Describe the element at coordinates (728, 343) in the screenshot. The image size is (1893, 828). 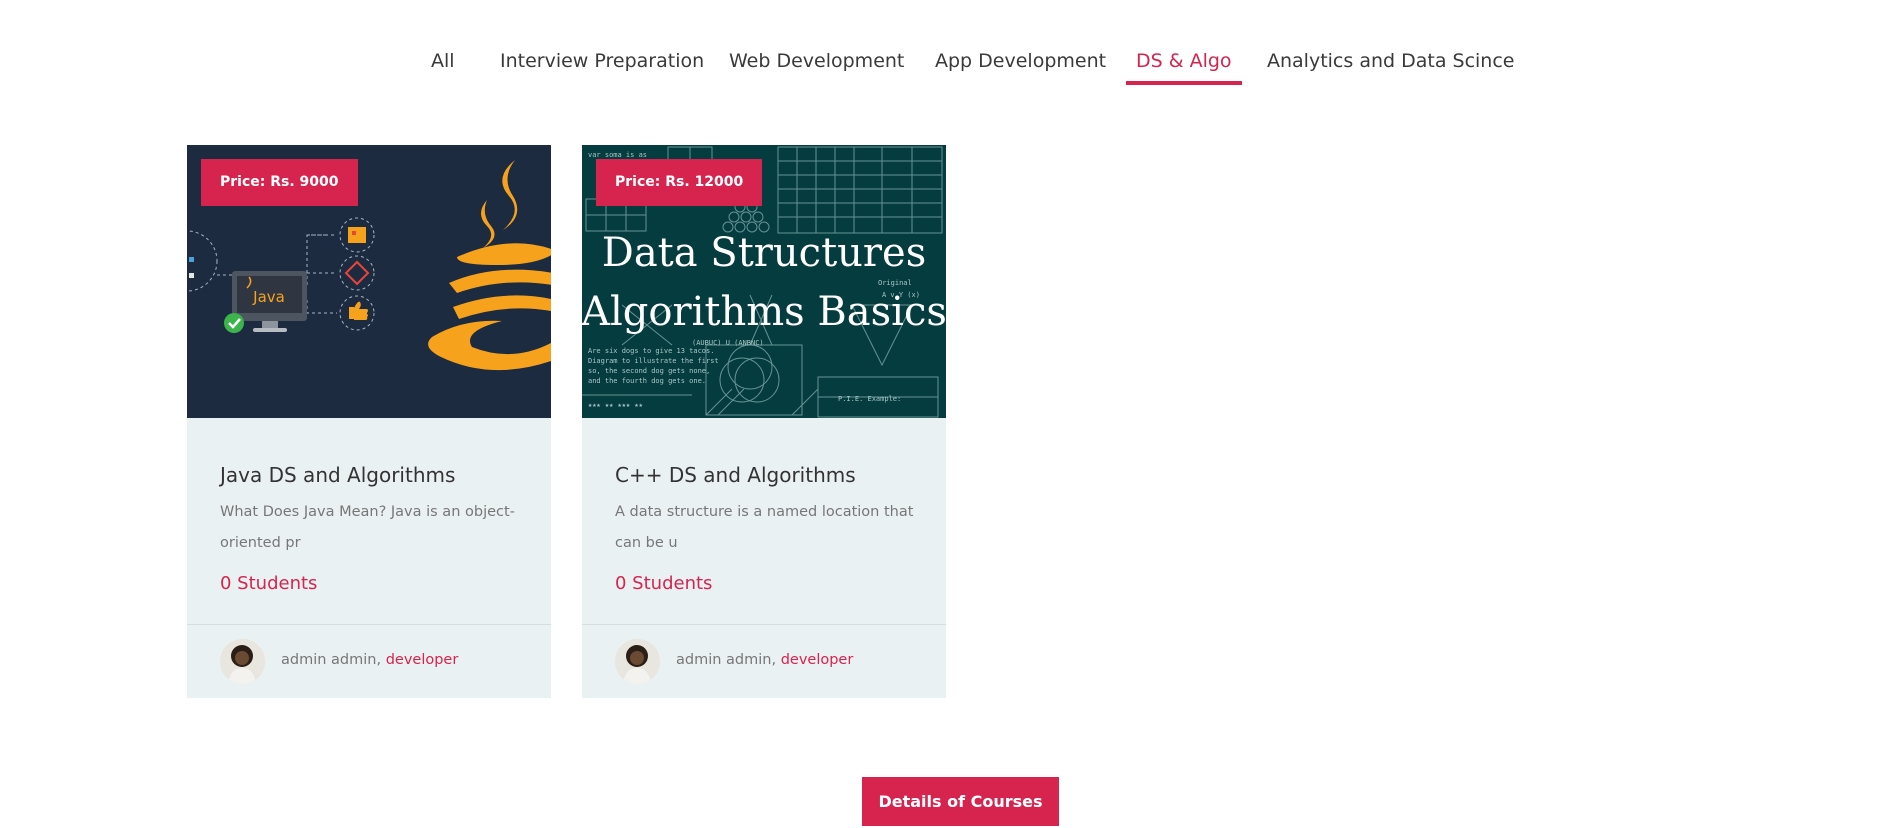
I see `svg-text: (AUBUC) U (ANBNC)` at that location.